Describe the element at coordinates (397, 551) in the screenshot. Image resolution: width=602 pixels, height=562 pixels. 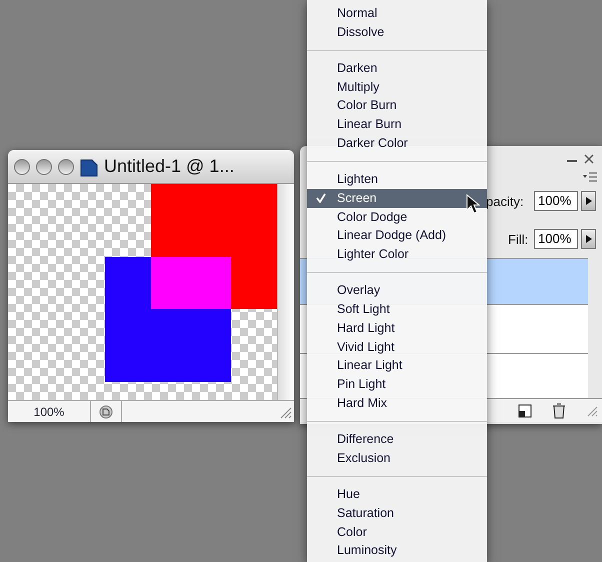
I see `menu-item: Luminosity` at that location.